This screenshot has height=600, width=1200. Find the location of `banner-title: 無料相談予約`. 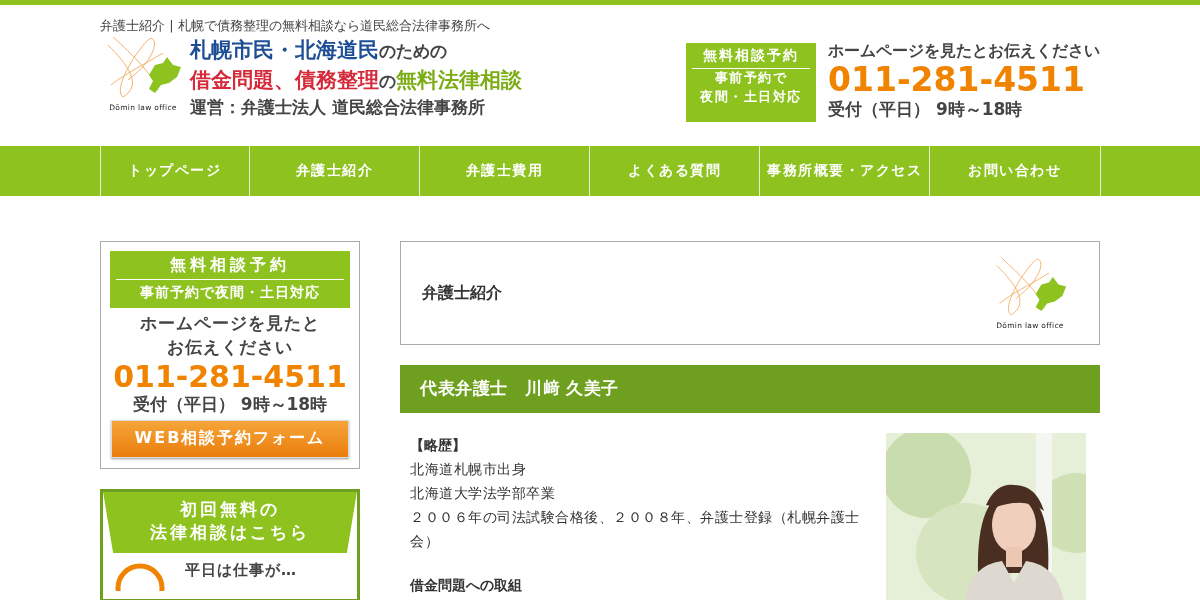

banner-title: 無料相談予約 is located at coordinates (230, 267).